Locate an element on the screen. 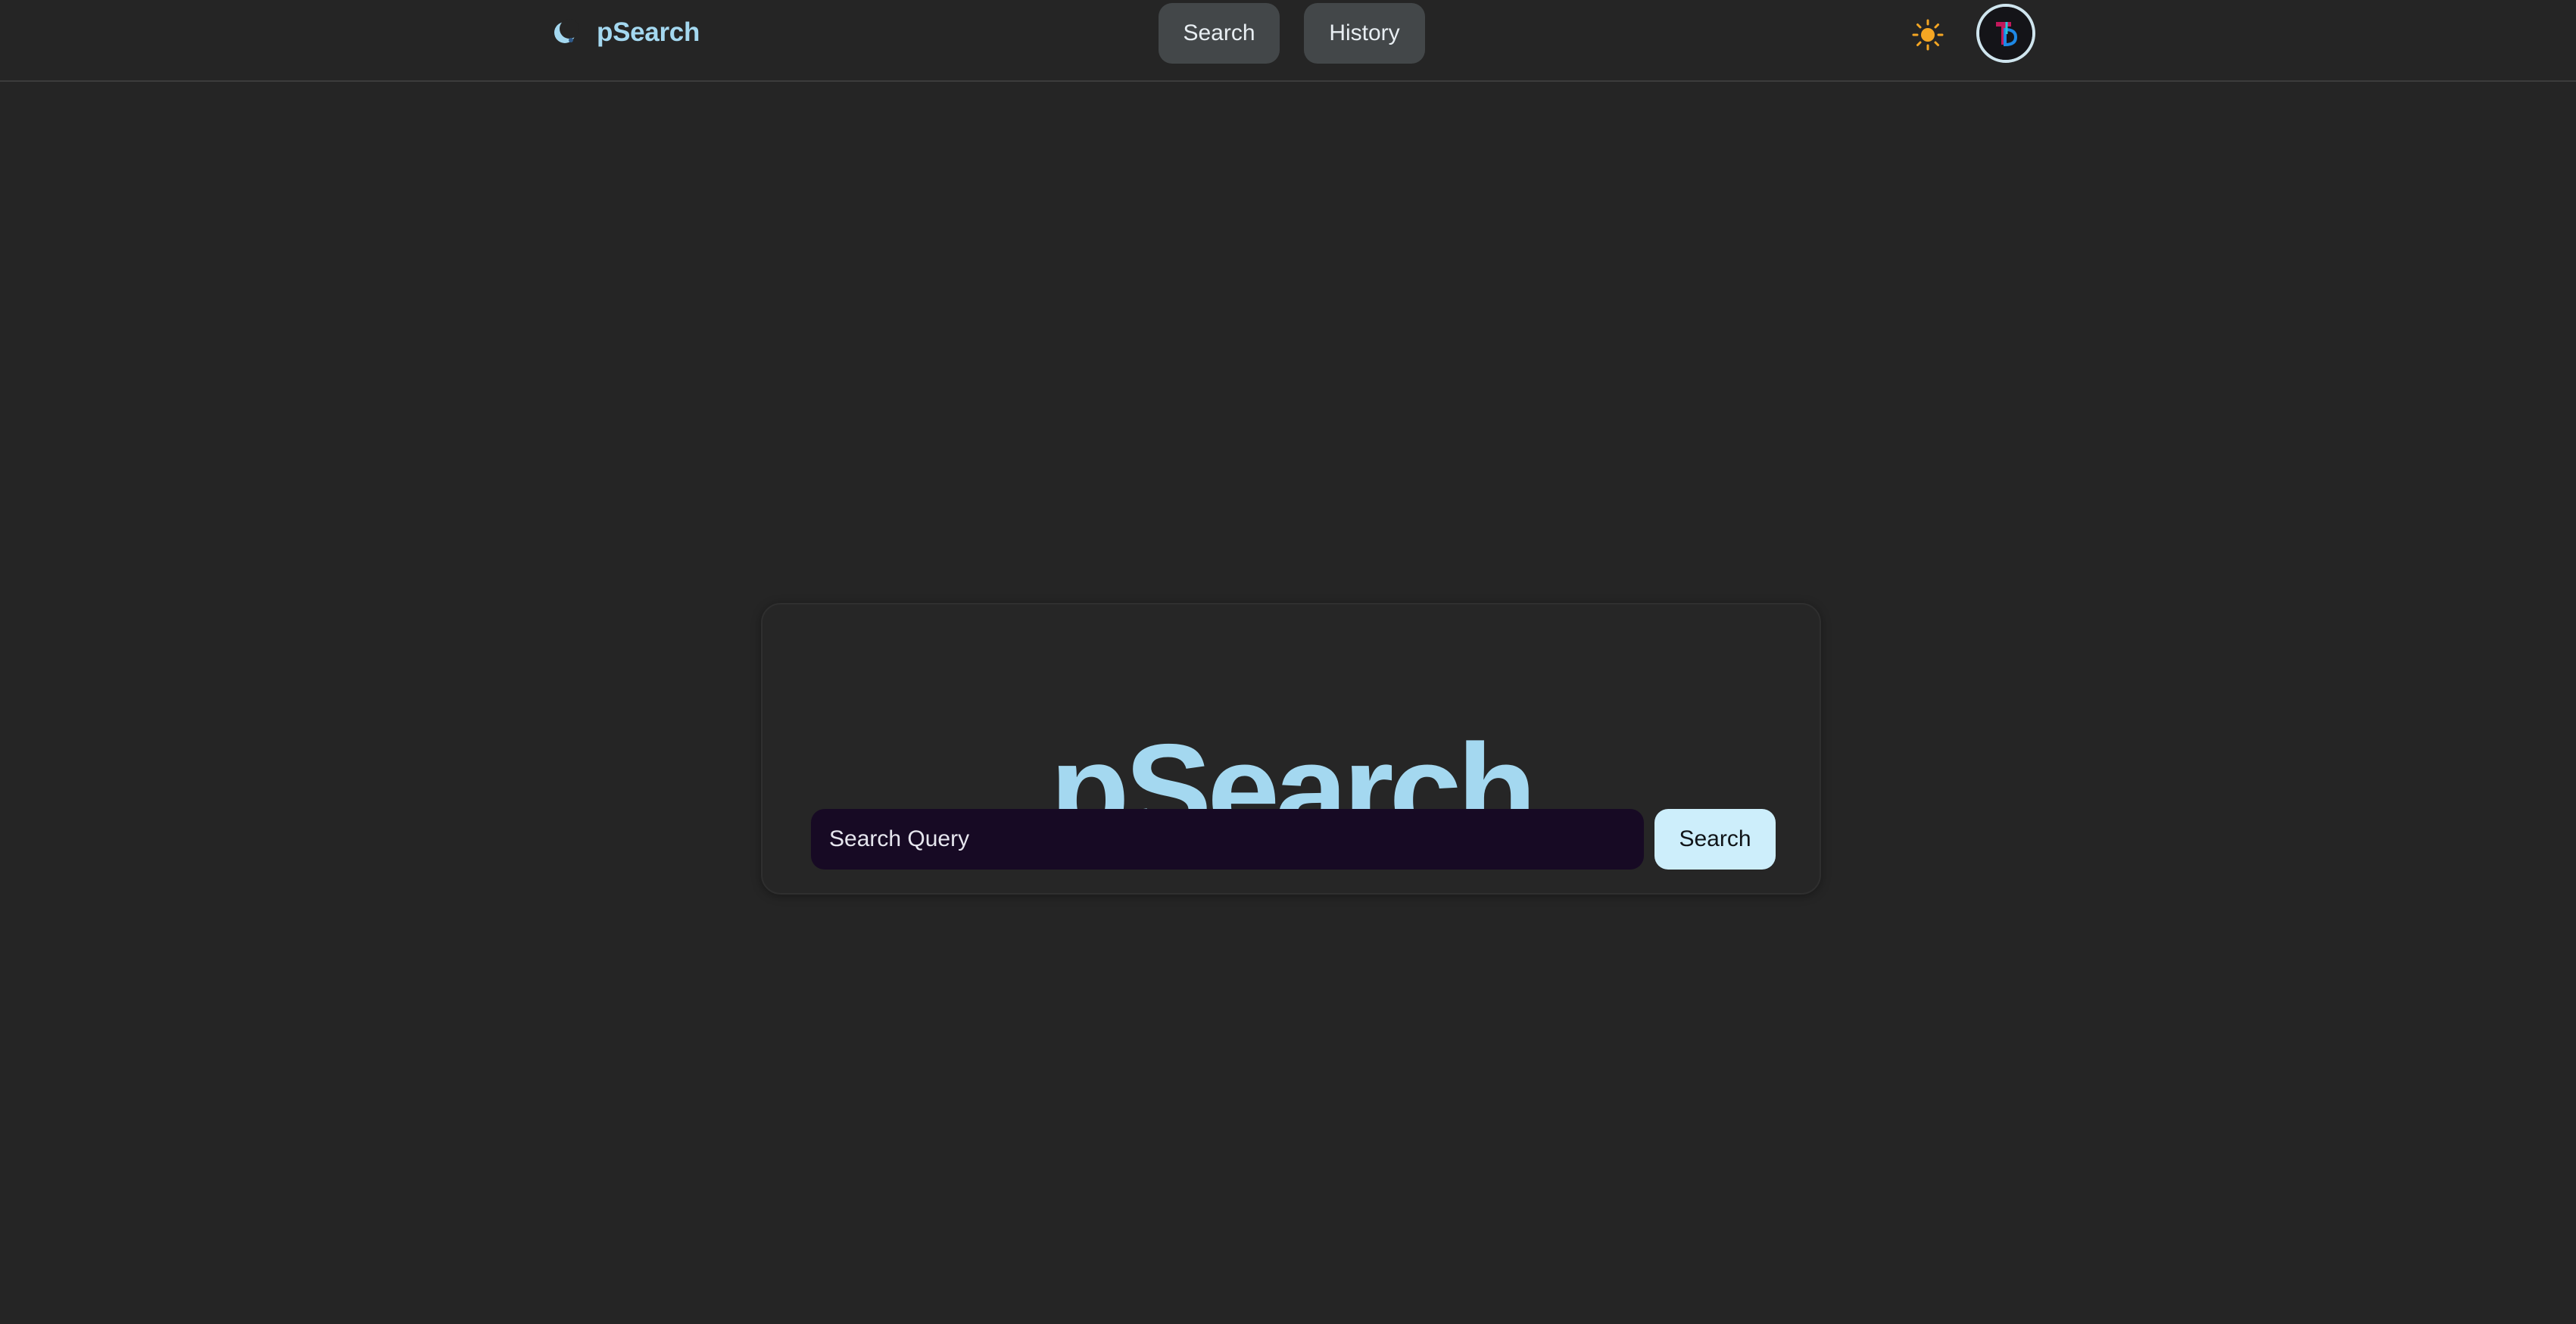 The width and height of the screenshot is (2576, 1324). brand-name: pSearch is located at coordinates (648, 32).